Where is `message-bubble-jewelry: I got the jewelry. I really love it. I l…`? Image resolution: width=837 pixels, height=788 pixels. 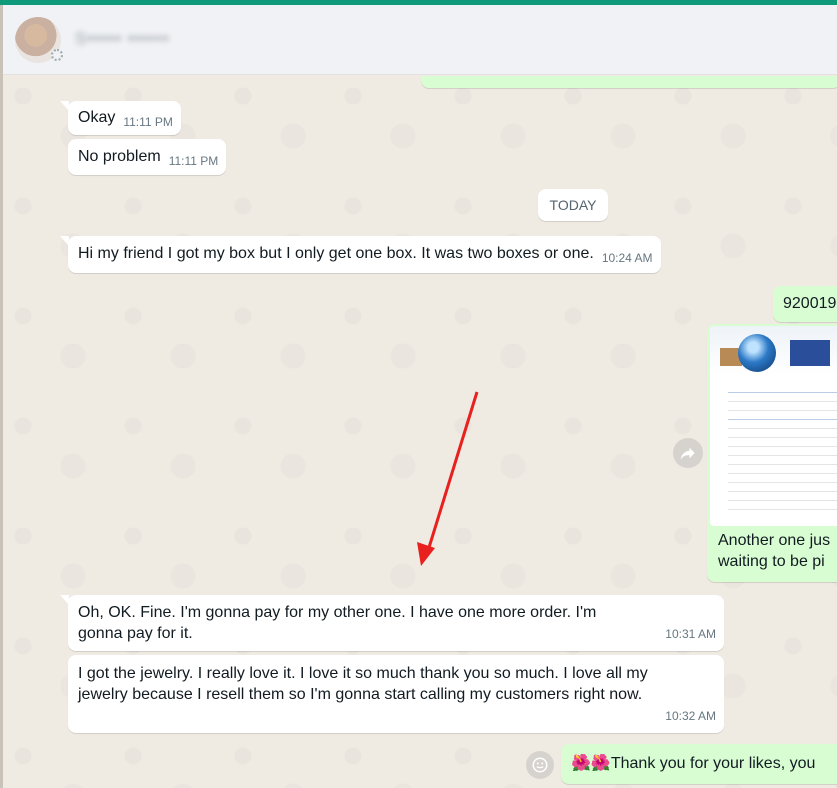
message-bubble-jewelry: I got the jewelry. I really love it. I l… is located at coordinates (396, 694).